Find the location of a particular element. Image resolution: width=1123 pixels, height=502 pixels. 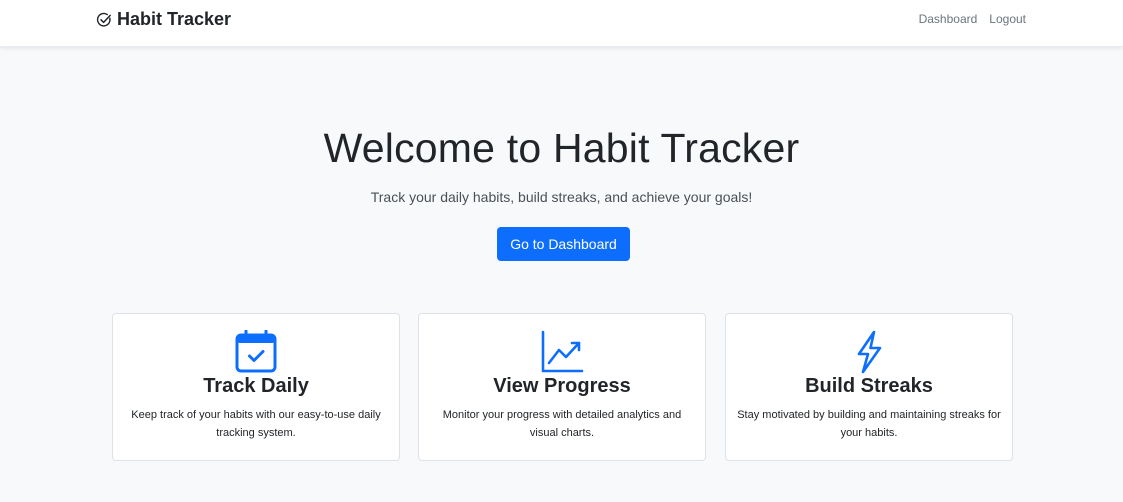

calendar-check-icon is located at coordinates (256, 352).